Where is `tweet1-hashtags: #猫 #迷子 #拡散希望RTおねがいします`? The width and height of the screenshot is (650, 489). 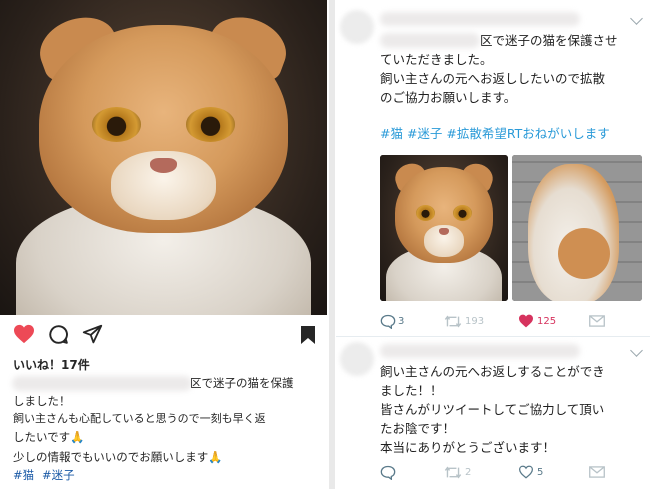
tweet1-hashtags: #猫 #迷子 #拡散希望RTおねがいします is located at coordinates (495, 132).